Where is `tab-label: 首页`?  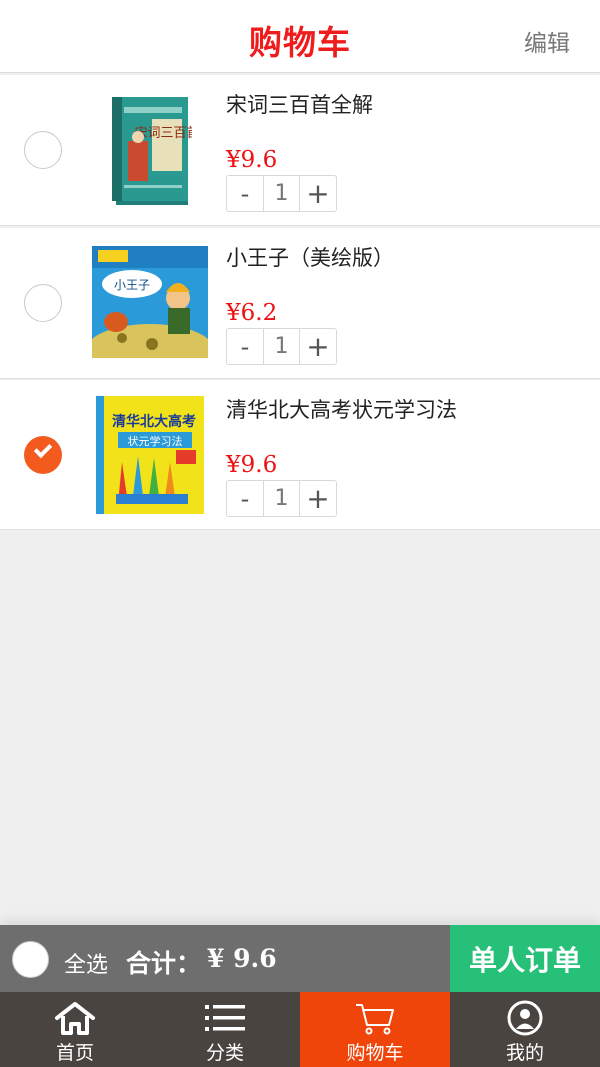 tab-label: 首页 is located at coordinates (74, 1053).